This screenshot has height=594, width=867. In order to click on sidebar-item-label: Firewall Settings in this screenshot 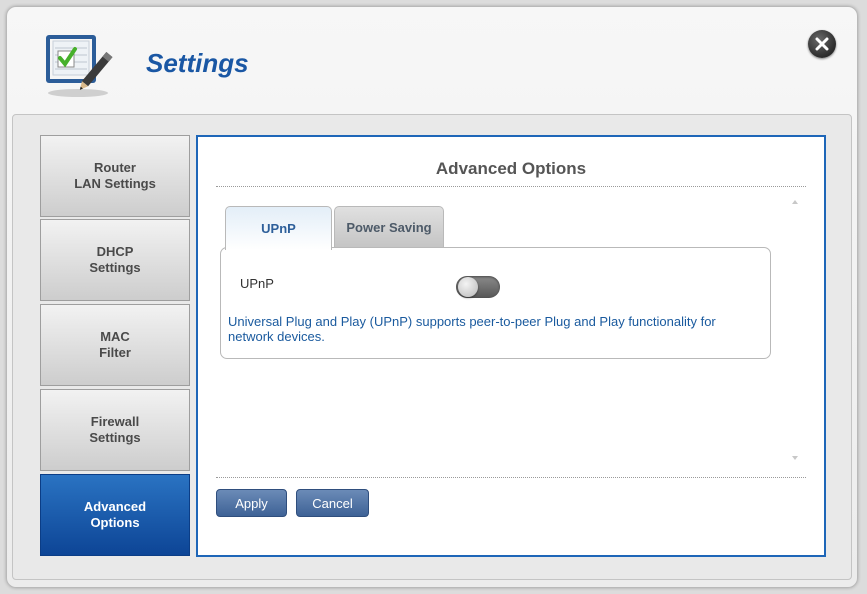, I will do `click(114, 430)`.